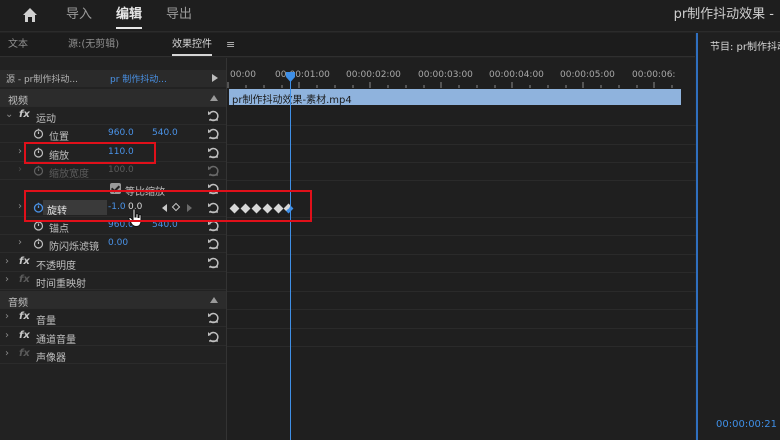  Describe the element at coordinates (56, 340) in the screenshot. I see `channel-volume-label: 通道音量` at that location.